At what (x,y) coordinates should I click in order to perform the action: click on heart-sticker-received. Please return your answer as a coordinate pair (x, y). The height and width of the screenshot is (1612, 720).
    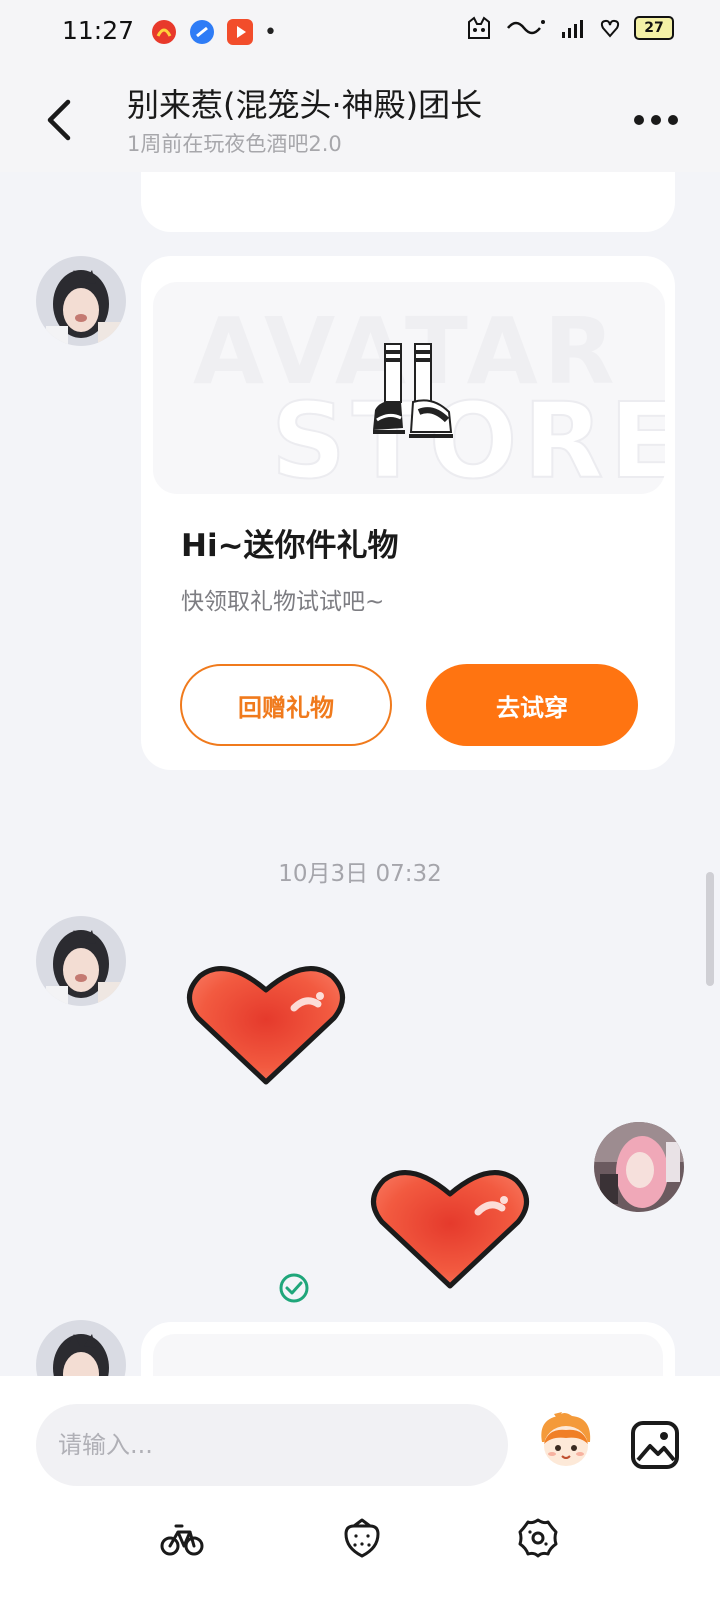
    Looking at the image, I should click on (266, 1025).